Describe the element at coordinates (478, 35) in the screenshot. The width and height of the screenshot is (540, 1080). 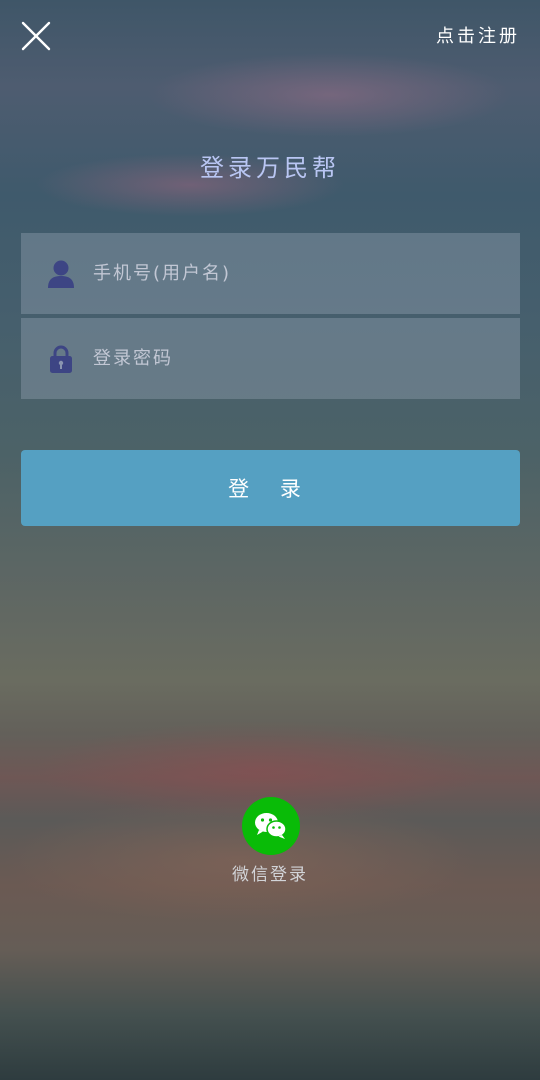
I see `register-link: 点击注册` at that location.